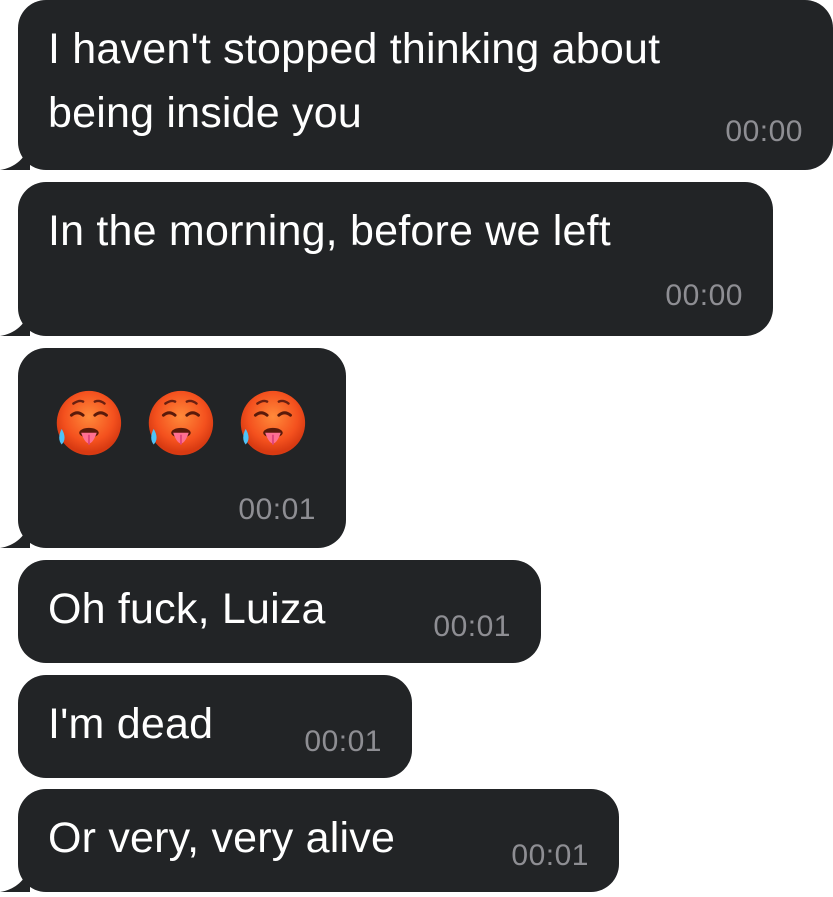 Image resolution: width=833 pixels, height=897 pixels. I want to click on message-text: In the morning, before we left, so click(329, 231).